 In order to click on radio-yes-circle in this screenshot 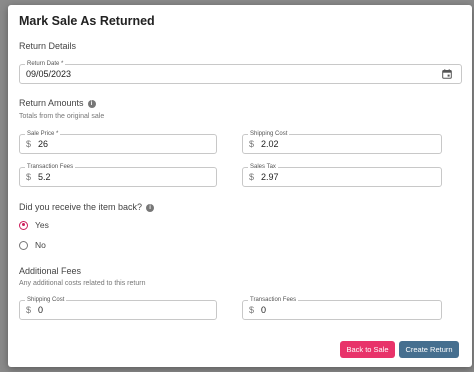, I will do `click(23, 225)`.